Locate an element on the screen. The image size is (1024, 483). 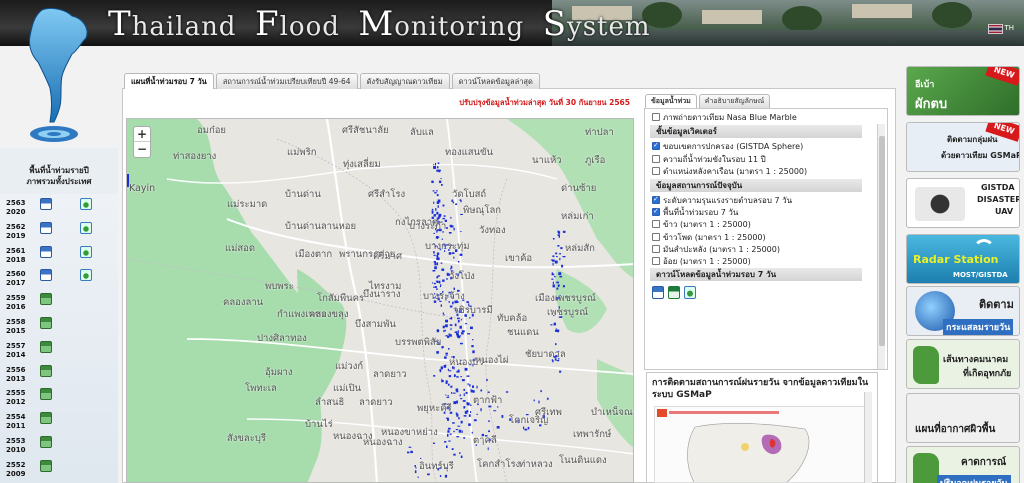
thailand-map-icon is located at coordinates (926, 468).